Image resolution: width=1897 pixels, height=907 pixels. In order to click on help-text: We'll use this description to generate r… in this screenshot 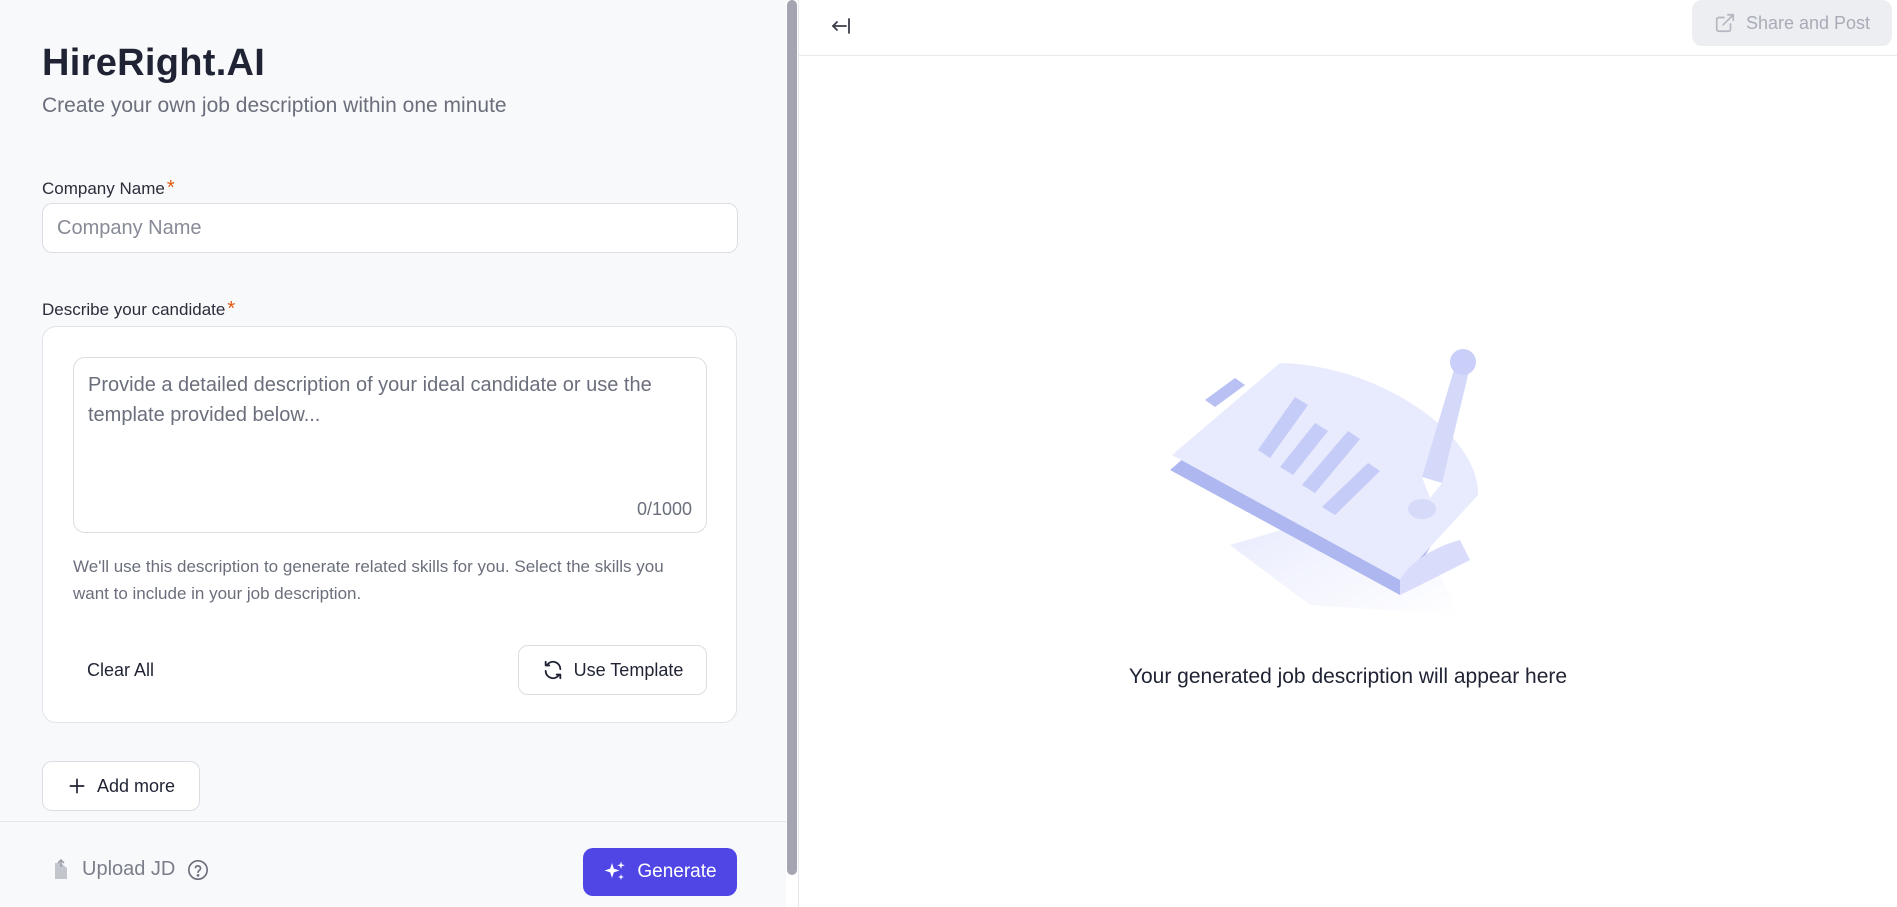, I will do `click(368, 580)`.